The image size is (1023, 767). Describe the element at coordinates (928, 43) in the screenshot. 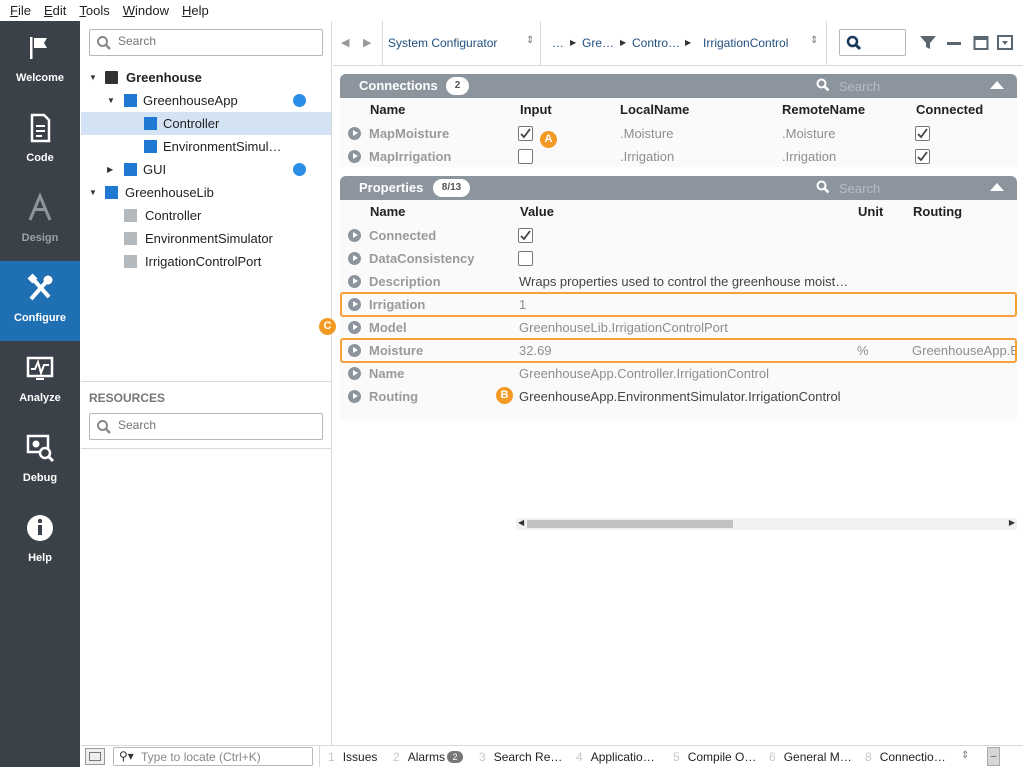

I see `filter-icon` at that location.